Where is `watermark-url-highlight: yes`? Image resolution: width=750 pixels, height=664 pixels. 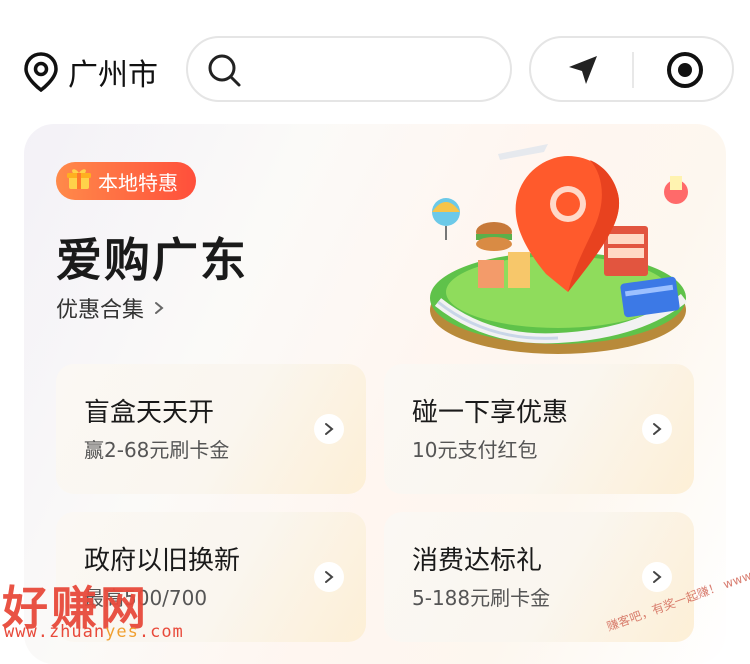
watermark-url-highlight: yes is located at coordinates (122, 632).